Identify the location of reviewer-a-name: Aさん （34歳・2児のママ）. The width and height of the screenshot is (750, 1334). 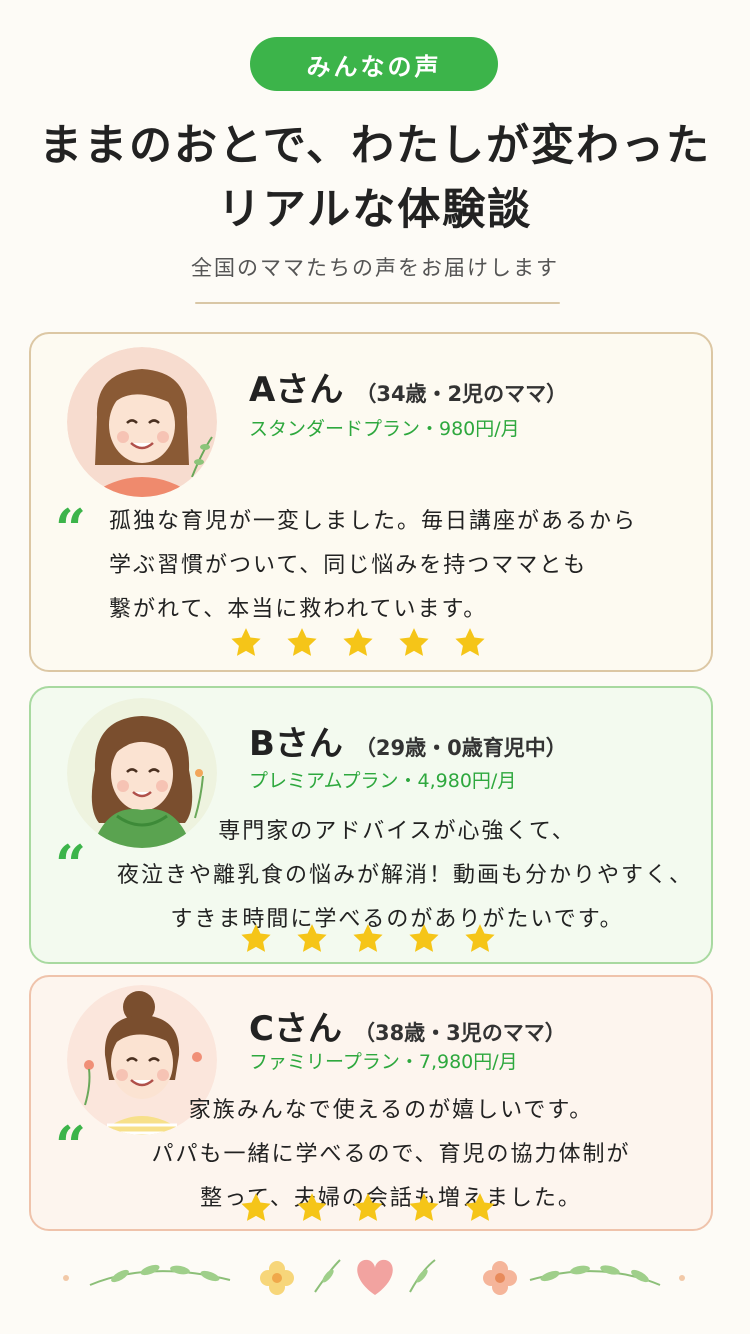
(408, 386).